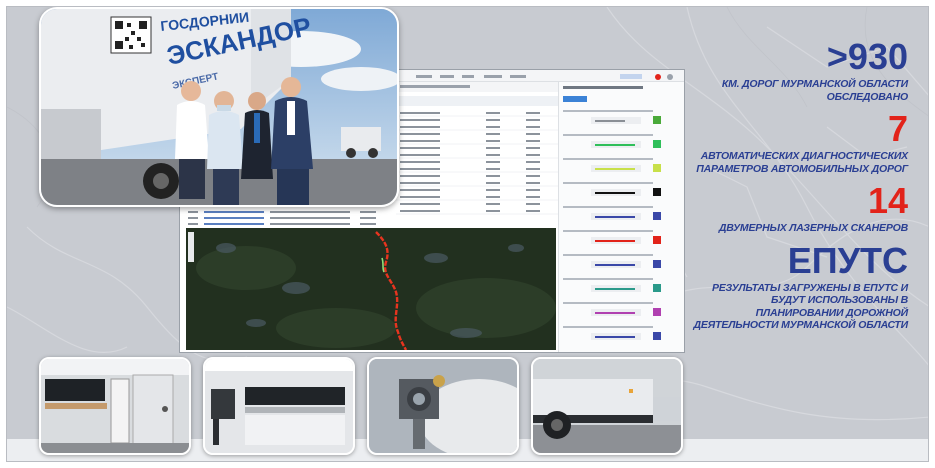 The width and height of the screenshot is (935, 468). What do you see at coordinates (443, 406) in the screenshot?
I see `thumbnail-camera-rig` at bounding box center [443, 406].